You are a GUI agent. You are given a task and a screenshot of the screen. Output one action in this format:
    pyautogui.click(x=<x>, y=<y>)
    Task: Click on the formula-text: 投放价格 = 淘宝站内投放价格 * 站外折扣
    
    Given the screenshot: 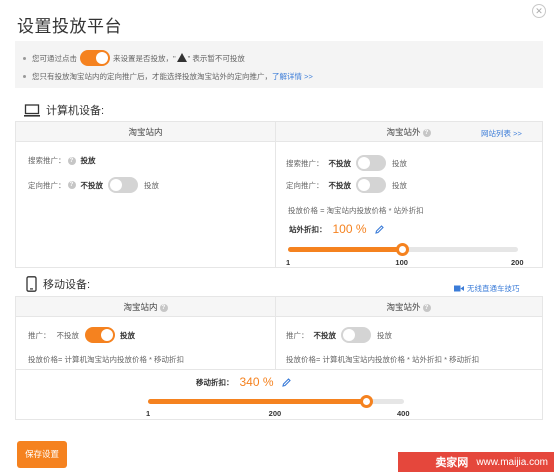 What is the action you would take?
    pyautogui.click(x=356, y=210)
    